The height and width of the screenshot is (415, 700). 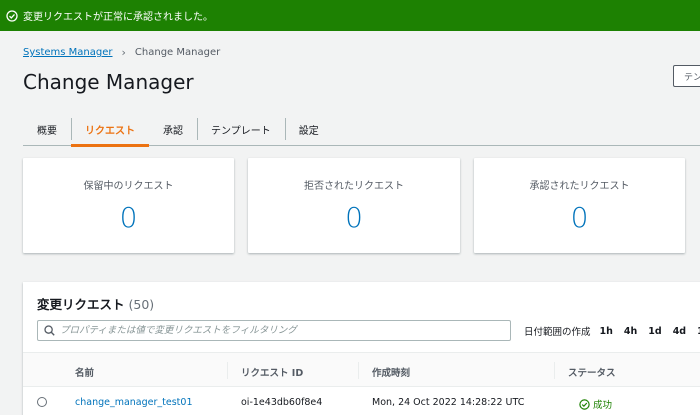 I want to click on approved-requests-card: 承認されたリクエスト 0, so click(x=579, y=205).